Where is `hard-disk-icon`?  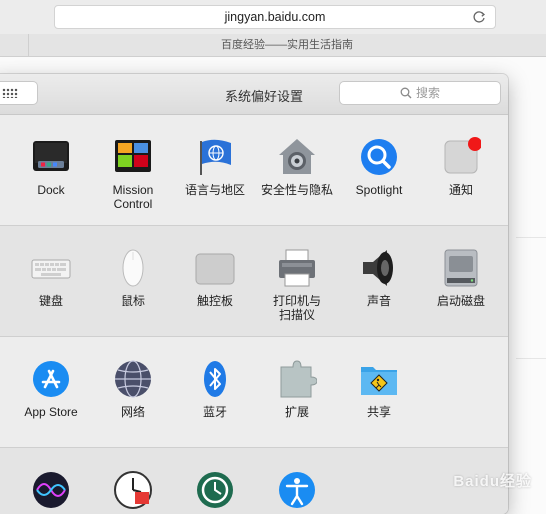 hard-disk-icon is located at coordinates (461, 268).